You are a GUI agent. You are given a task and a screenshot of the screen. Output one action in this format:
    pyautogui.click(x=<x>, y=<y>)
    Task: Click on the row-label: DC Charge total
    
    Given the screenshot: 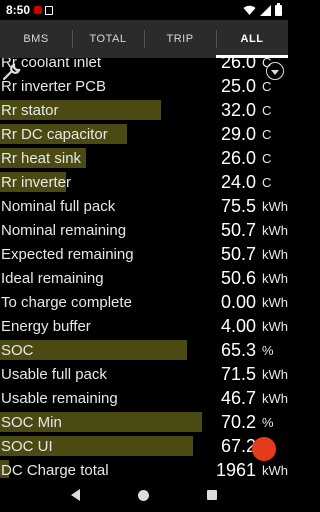 What is the action you would take?
    pyautogui.click(x=55, y=470)
    